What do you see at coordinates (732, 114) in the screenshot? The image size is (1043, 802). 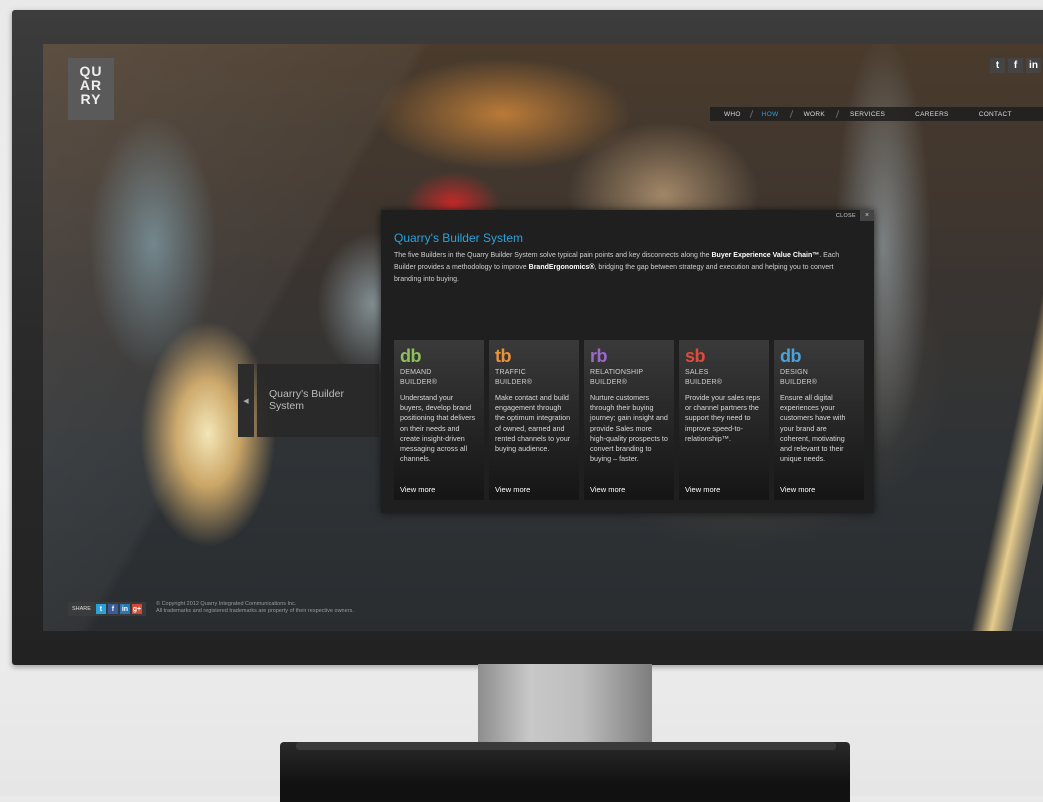 I see `nav-item-who: WHO` at bounding box center [732, 114].